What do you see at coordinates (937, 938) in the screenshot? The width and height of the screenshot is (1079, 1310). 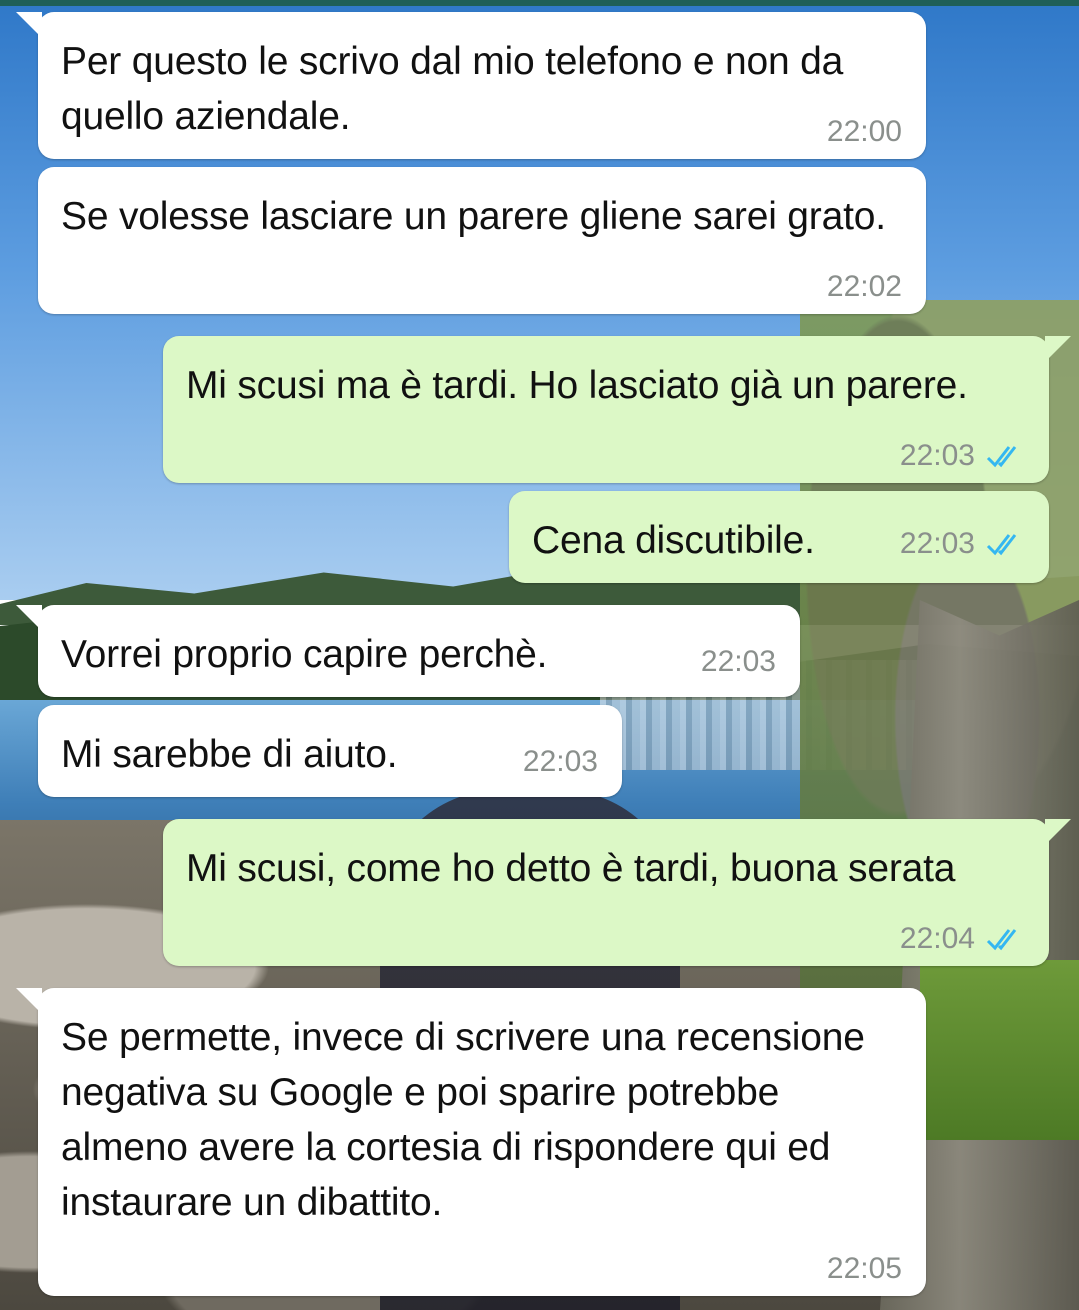 I see `message-timestamp: 22:04` at bounding box center [937, 938].